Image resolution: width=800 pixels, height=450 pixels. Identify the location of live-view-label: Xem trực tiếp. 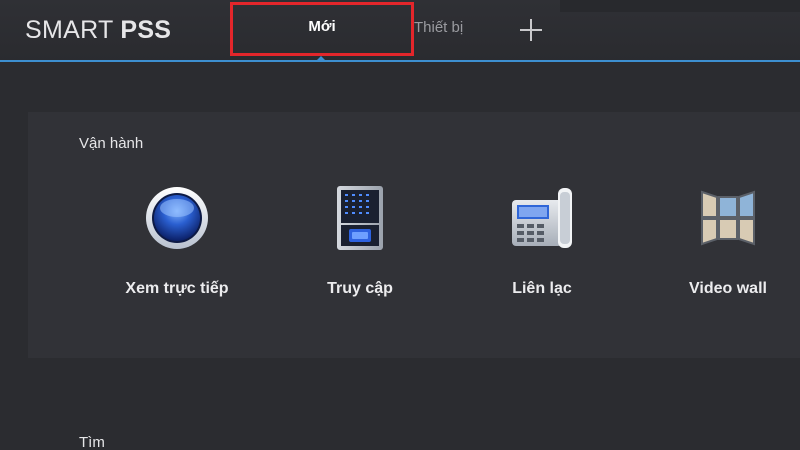
(177, 288).